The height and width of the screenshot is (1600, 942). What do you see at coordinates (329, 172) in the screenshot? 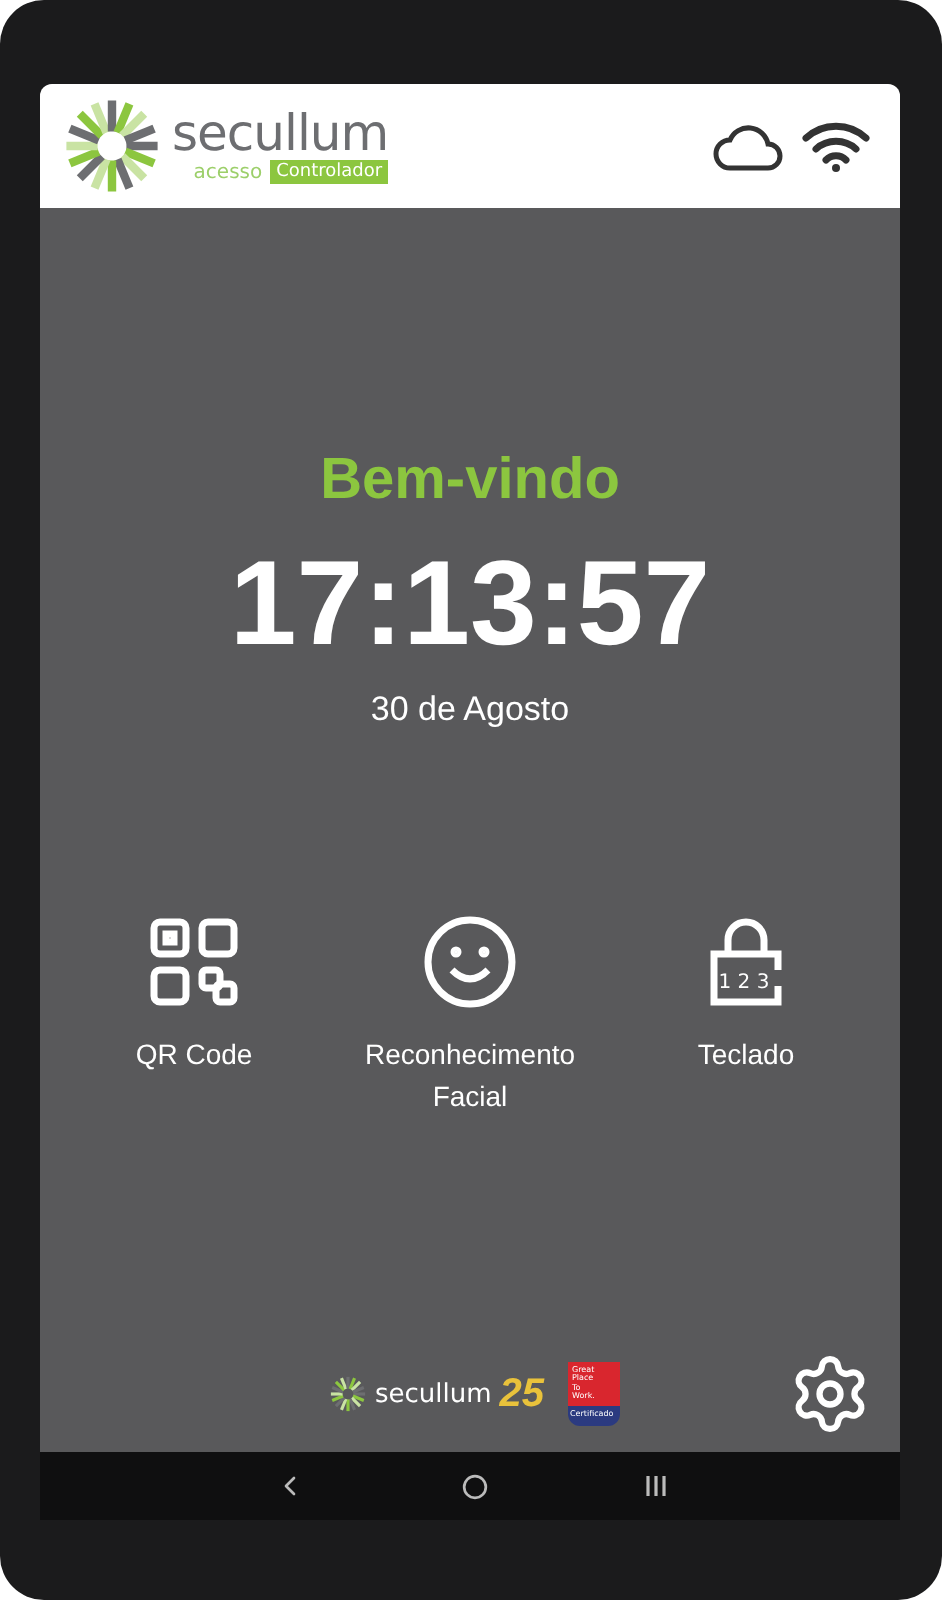
I see `edition-badge: Controlador` at bounding box center [329, 172].